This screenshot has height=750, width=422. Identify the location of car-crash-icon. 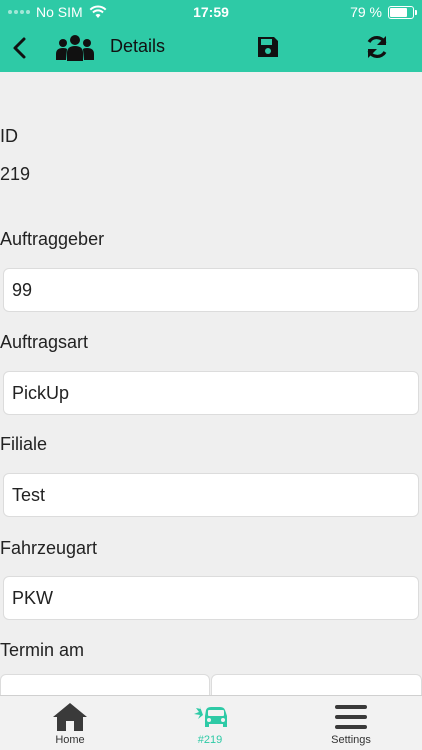
(210, 715).